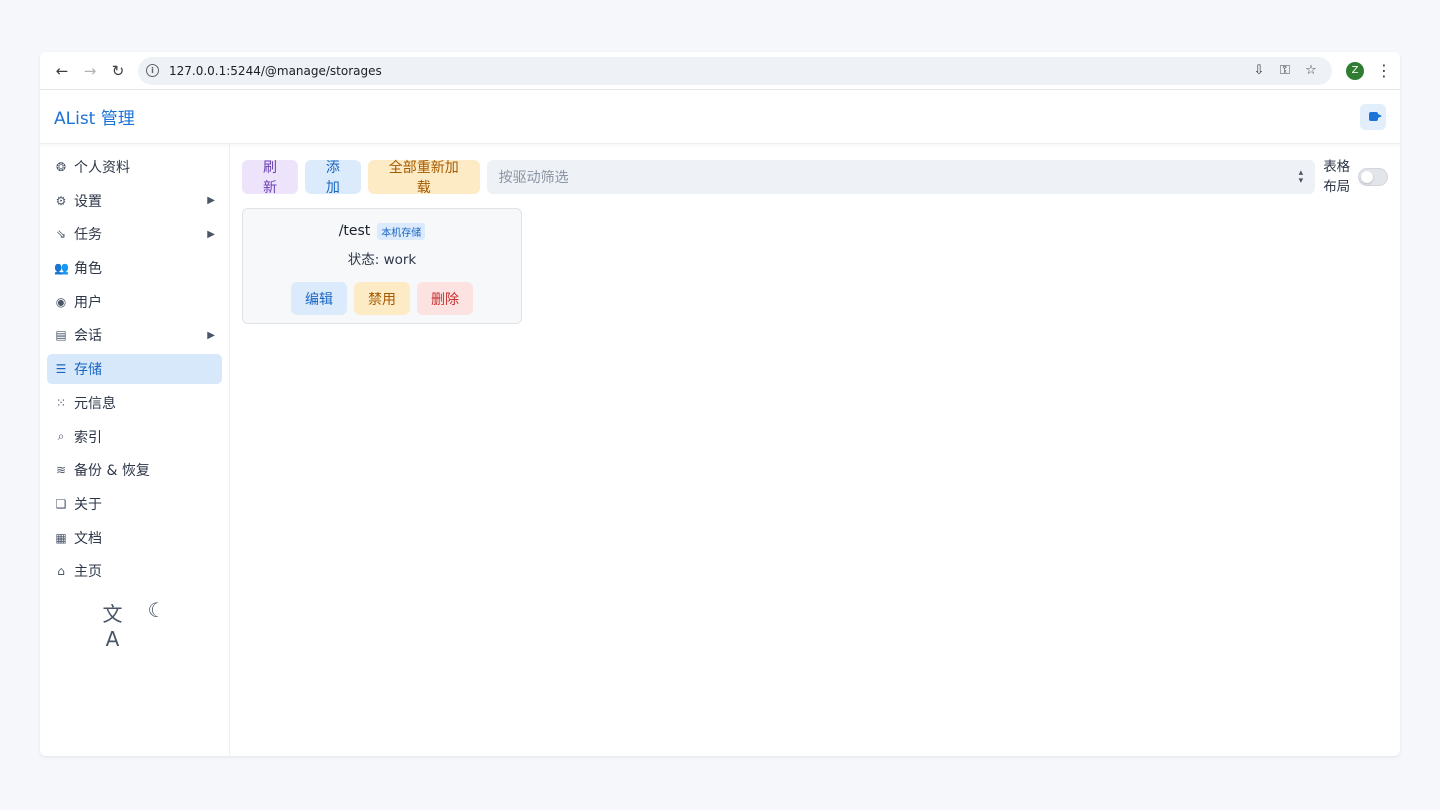 The width and height of the screenshot is (1440, 810). Describe the element at coordinates (134, 538) in the screenshot. I see `sidebar-item: ▦ 文档` at that location.